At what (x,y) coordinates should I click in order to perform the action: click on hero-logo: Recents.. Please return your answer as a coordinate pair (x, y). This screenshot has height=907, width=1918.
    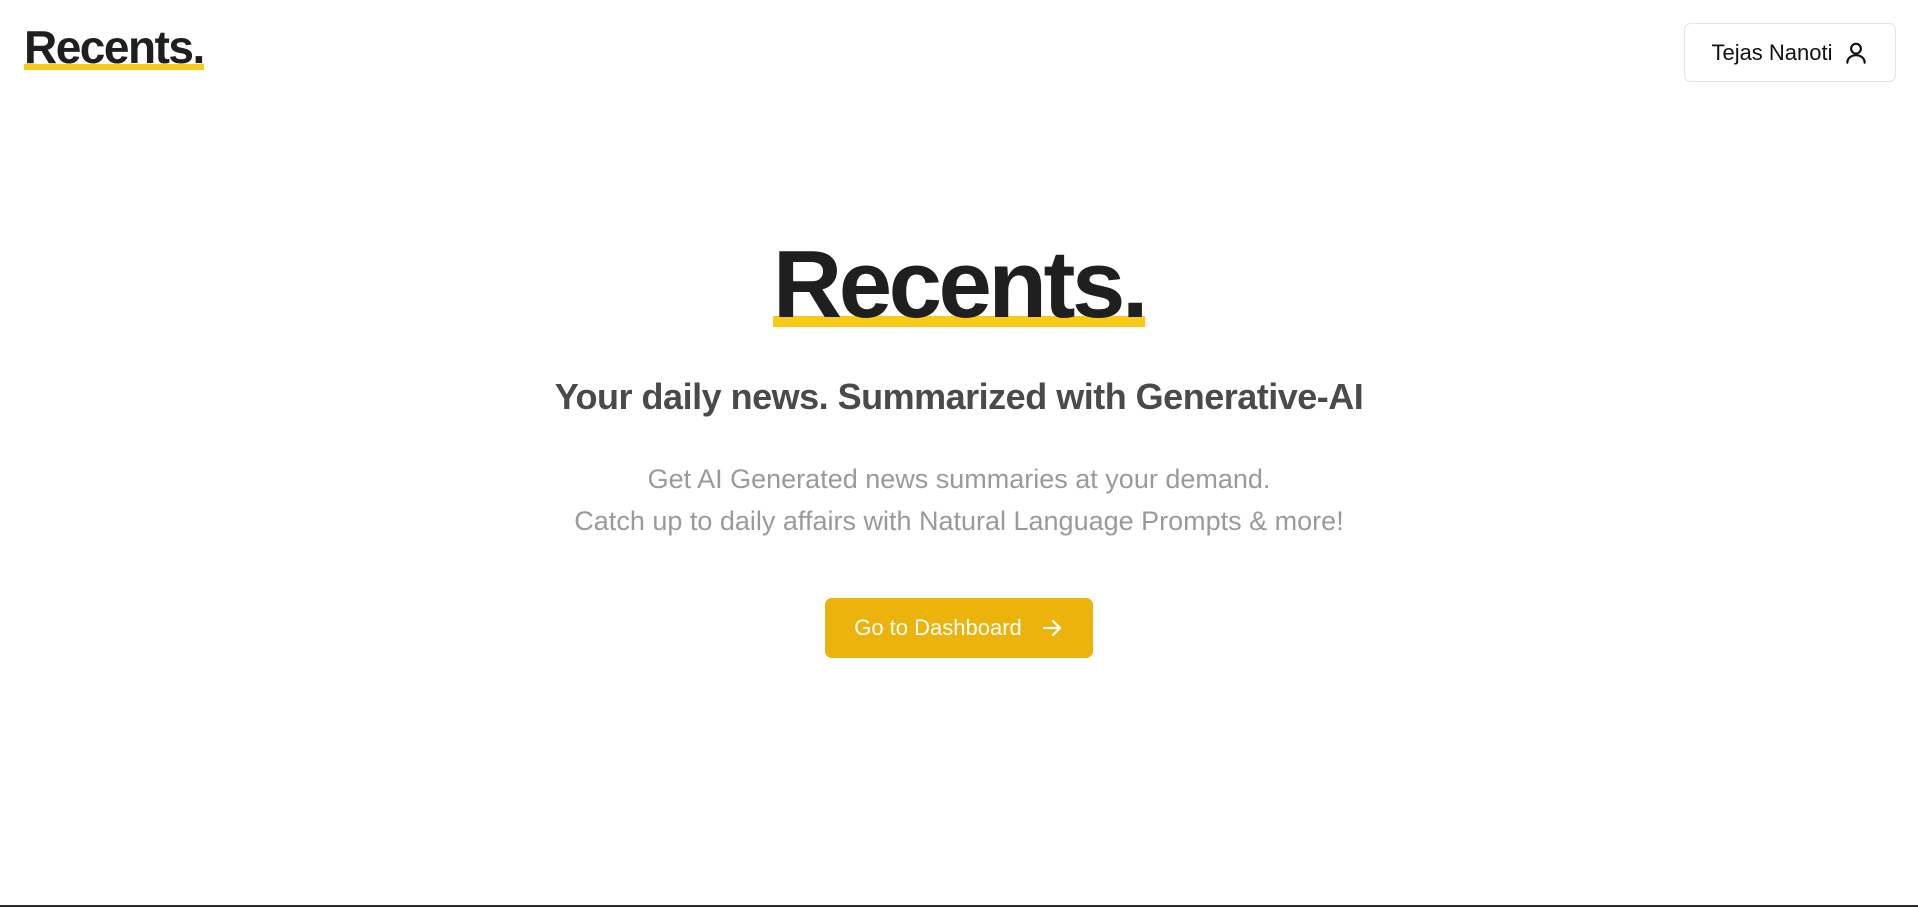
    Looking at the image, I should click on (960, 285).